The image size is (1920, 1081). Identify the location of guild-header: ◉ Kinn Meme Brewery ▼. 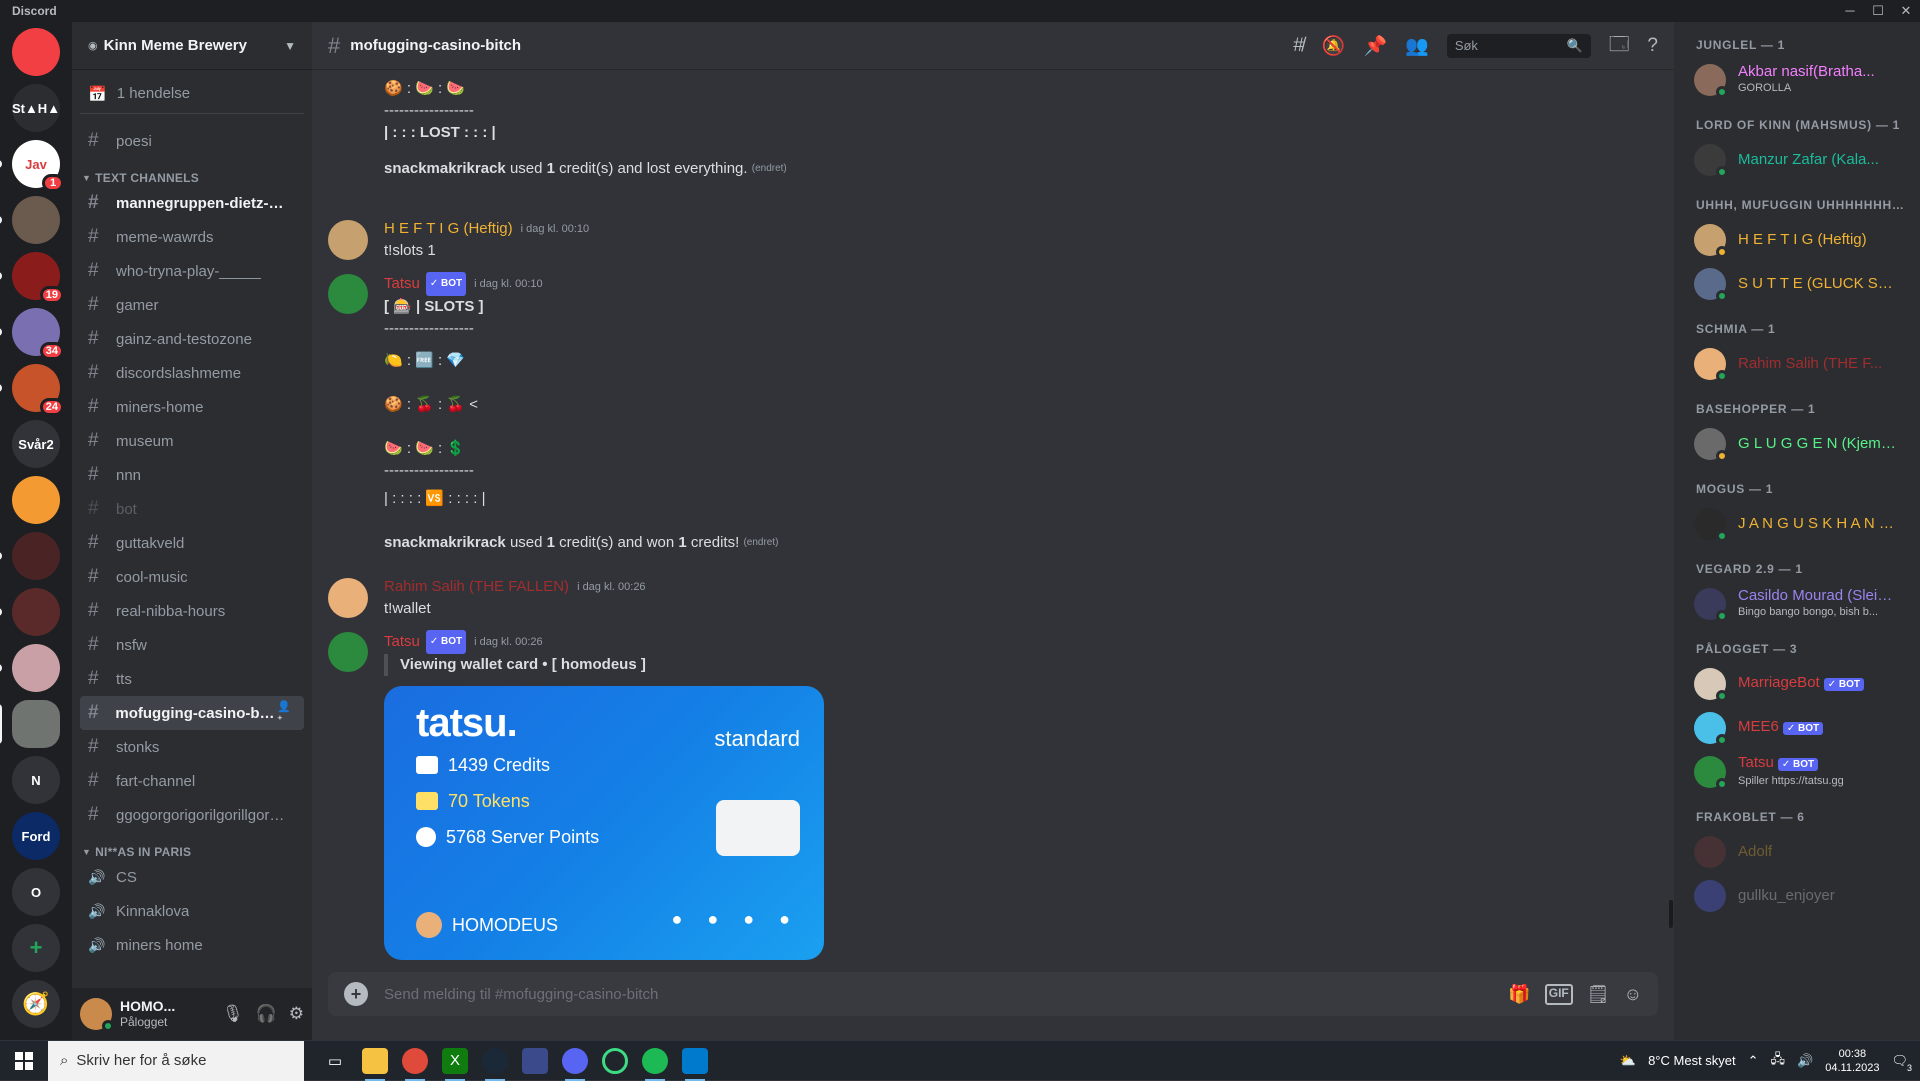
(192, 46).